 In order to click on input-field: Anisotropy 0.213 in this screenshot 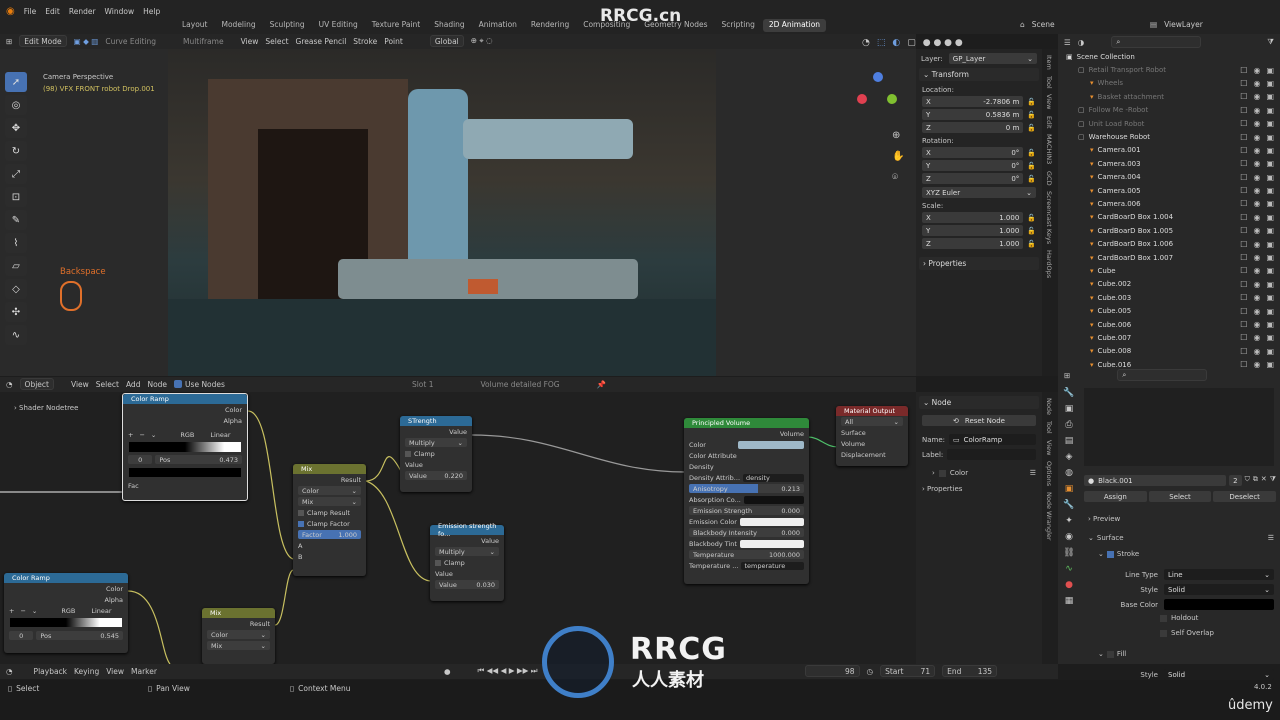, I will do `click(746, 488)`.